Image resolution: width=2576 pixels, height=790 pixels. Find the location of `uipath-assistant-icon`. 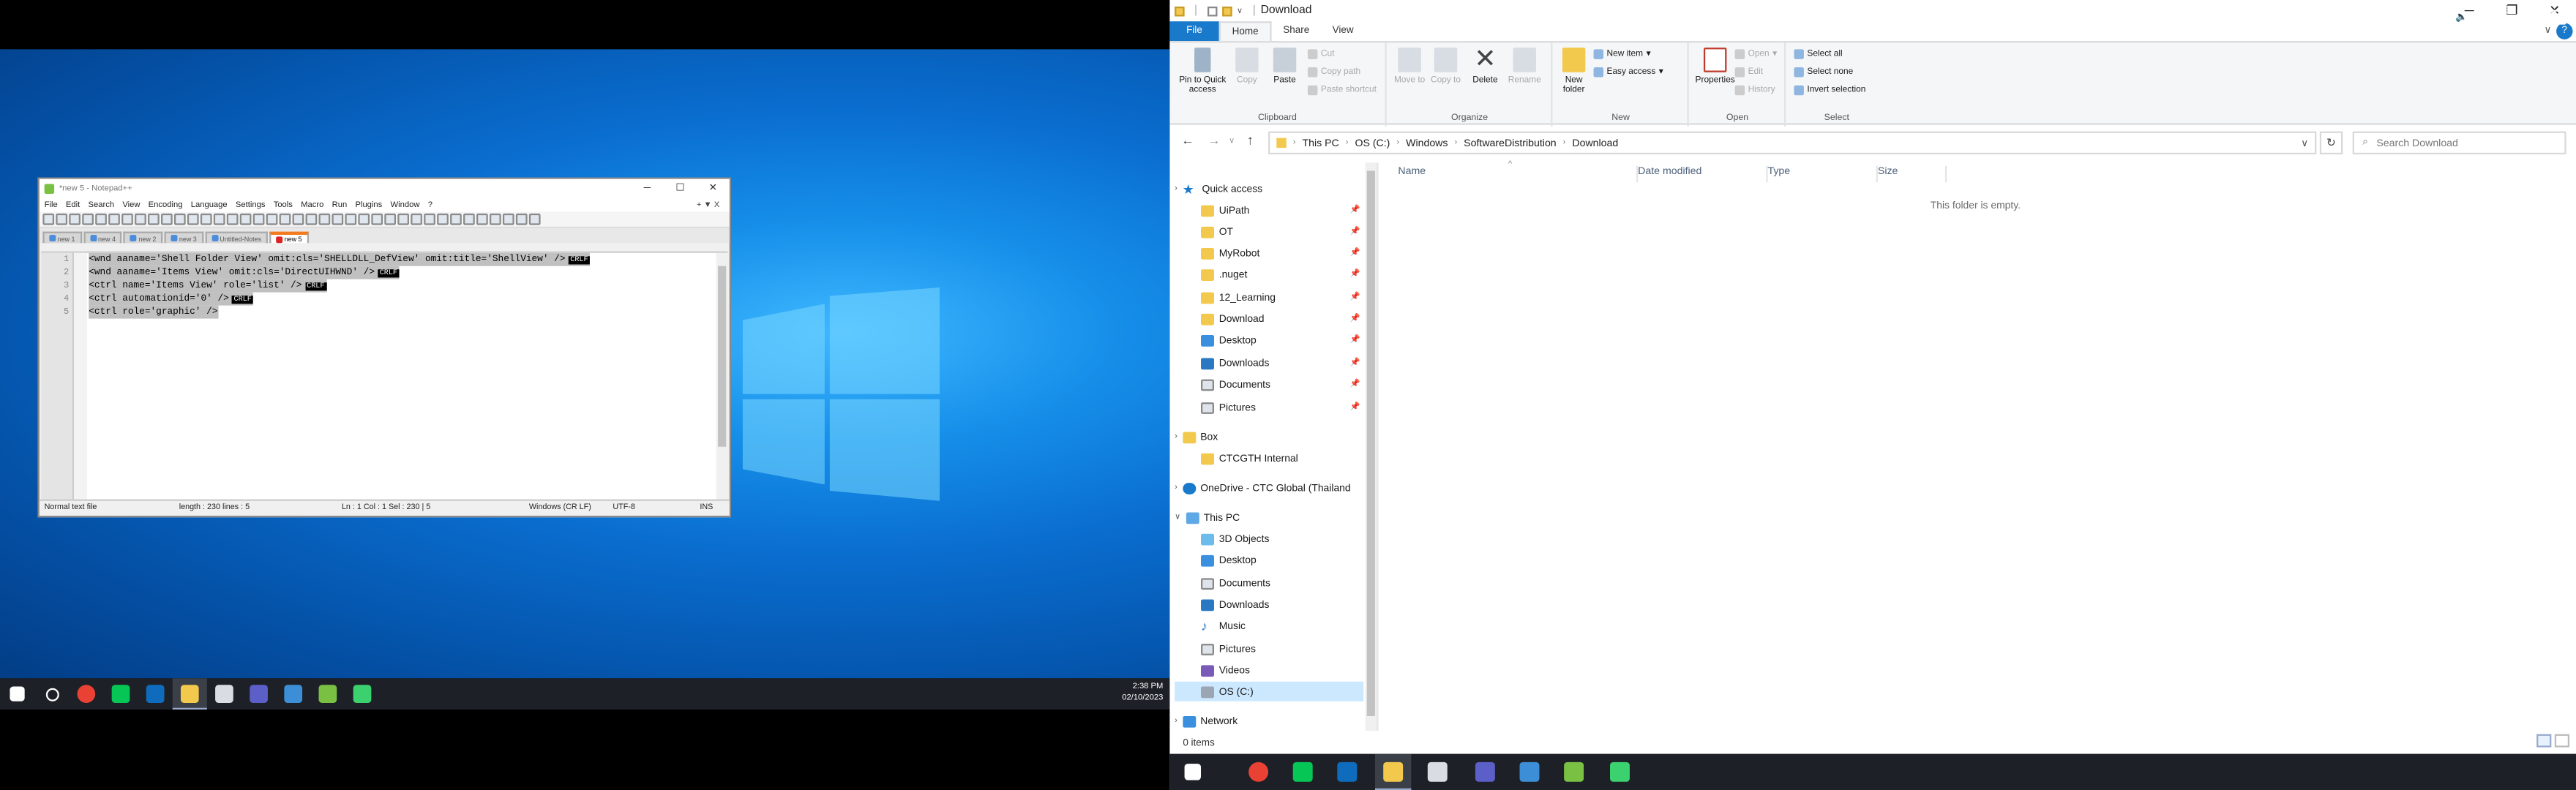

uipath-assistant-icon is located at coordinates (224, 694).